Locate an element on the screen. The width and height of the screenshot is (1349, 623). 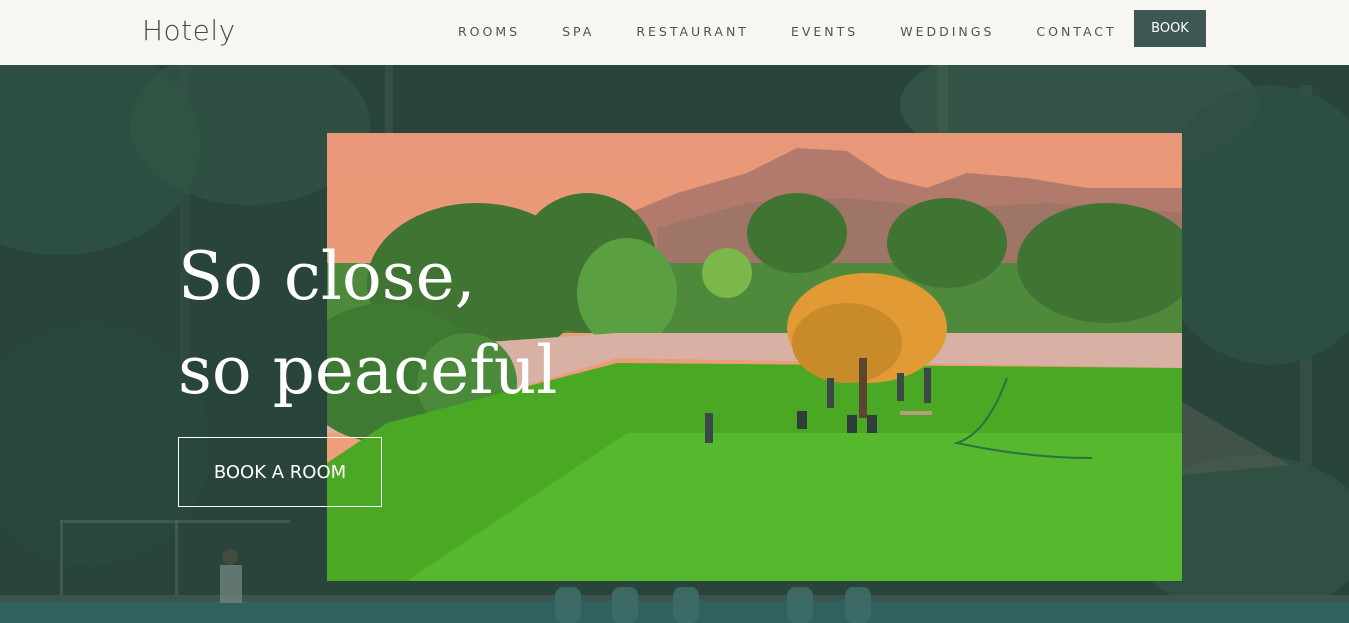
headline-line-2: so peaceful is located at coordinates (368, 370).